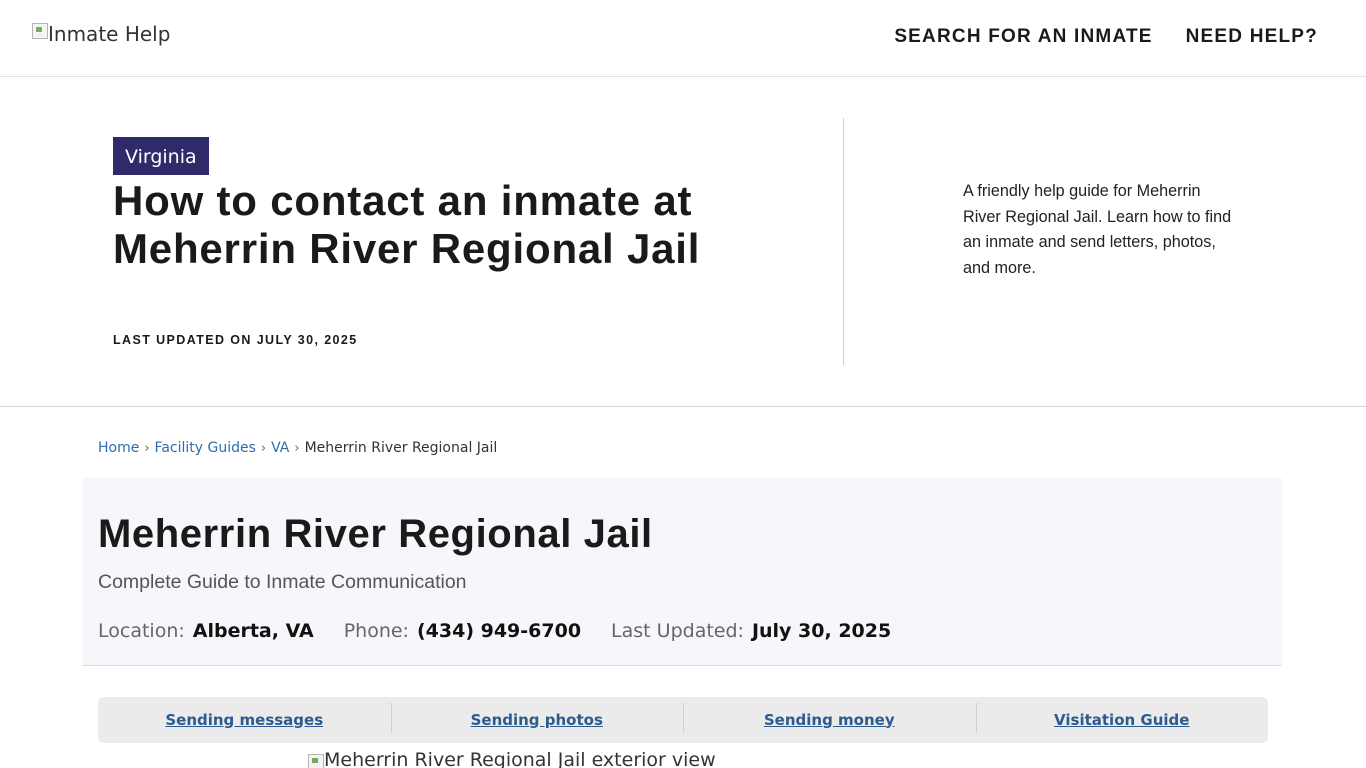 This screenshot has height=768, width=1366. I want to click on hero-divider, so click(843, 241).